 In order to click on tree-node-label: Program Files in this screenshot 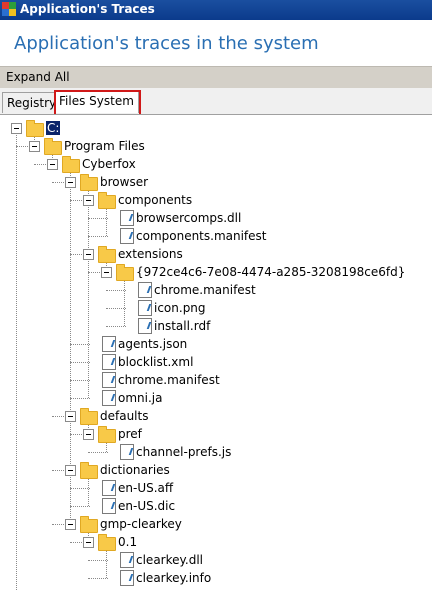, I will do `click(104, 146)`.